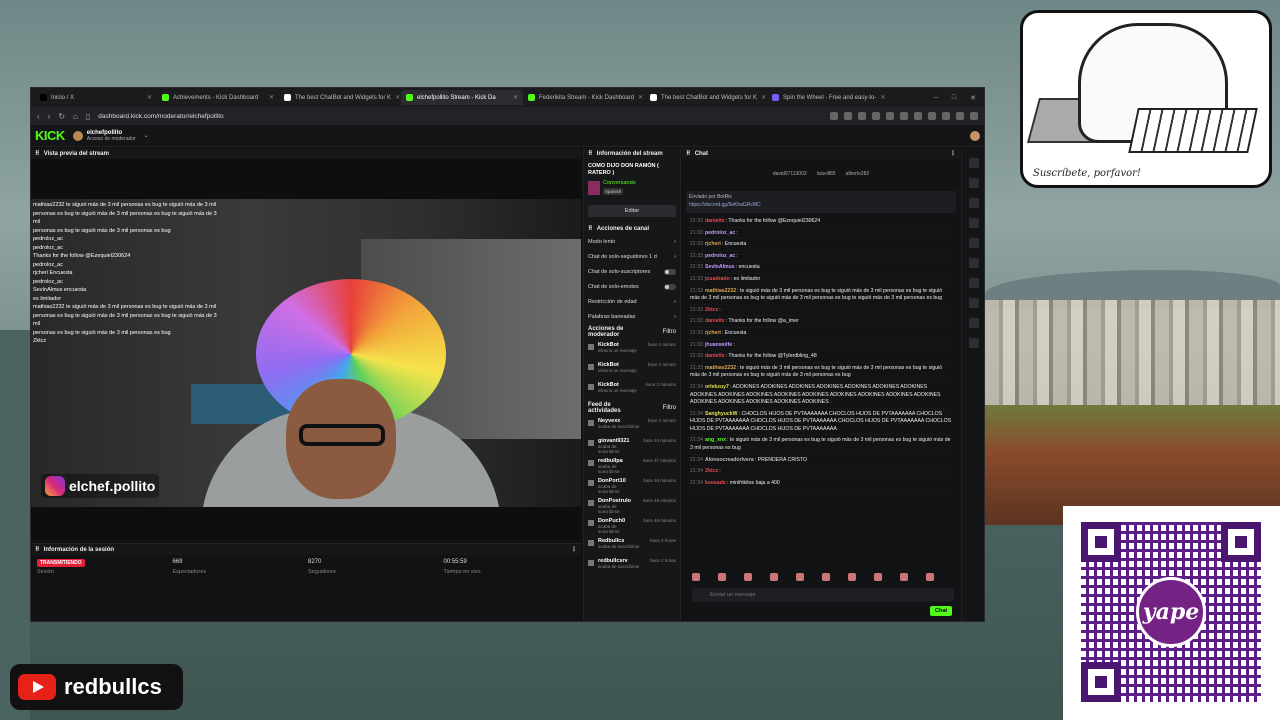  What do you see at coordinates (632, 241) in the screenshot?
I see `channel-action-item: Modo lento ›` at bounding box center [632, 241].